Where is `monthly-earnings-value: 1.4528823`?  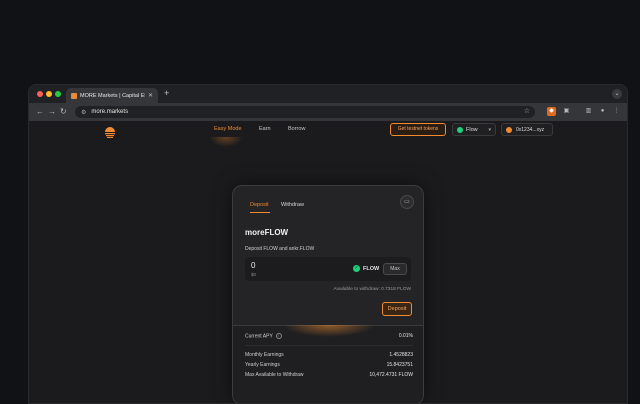
monthly-earnings-value: 1.4528823 is located at coordinates (401, 355).